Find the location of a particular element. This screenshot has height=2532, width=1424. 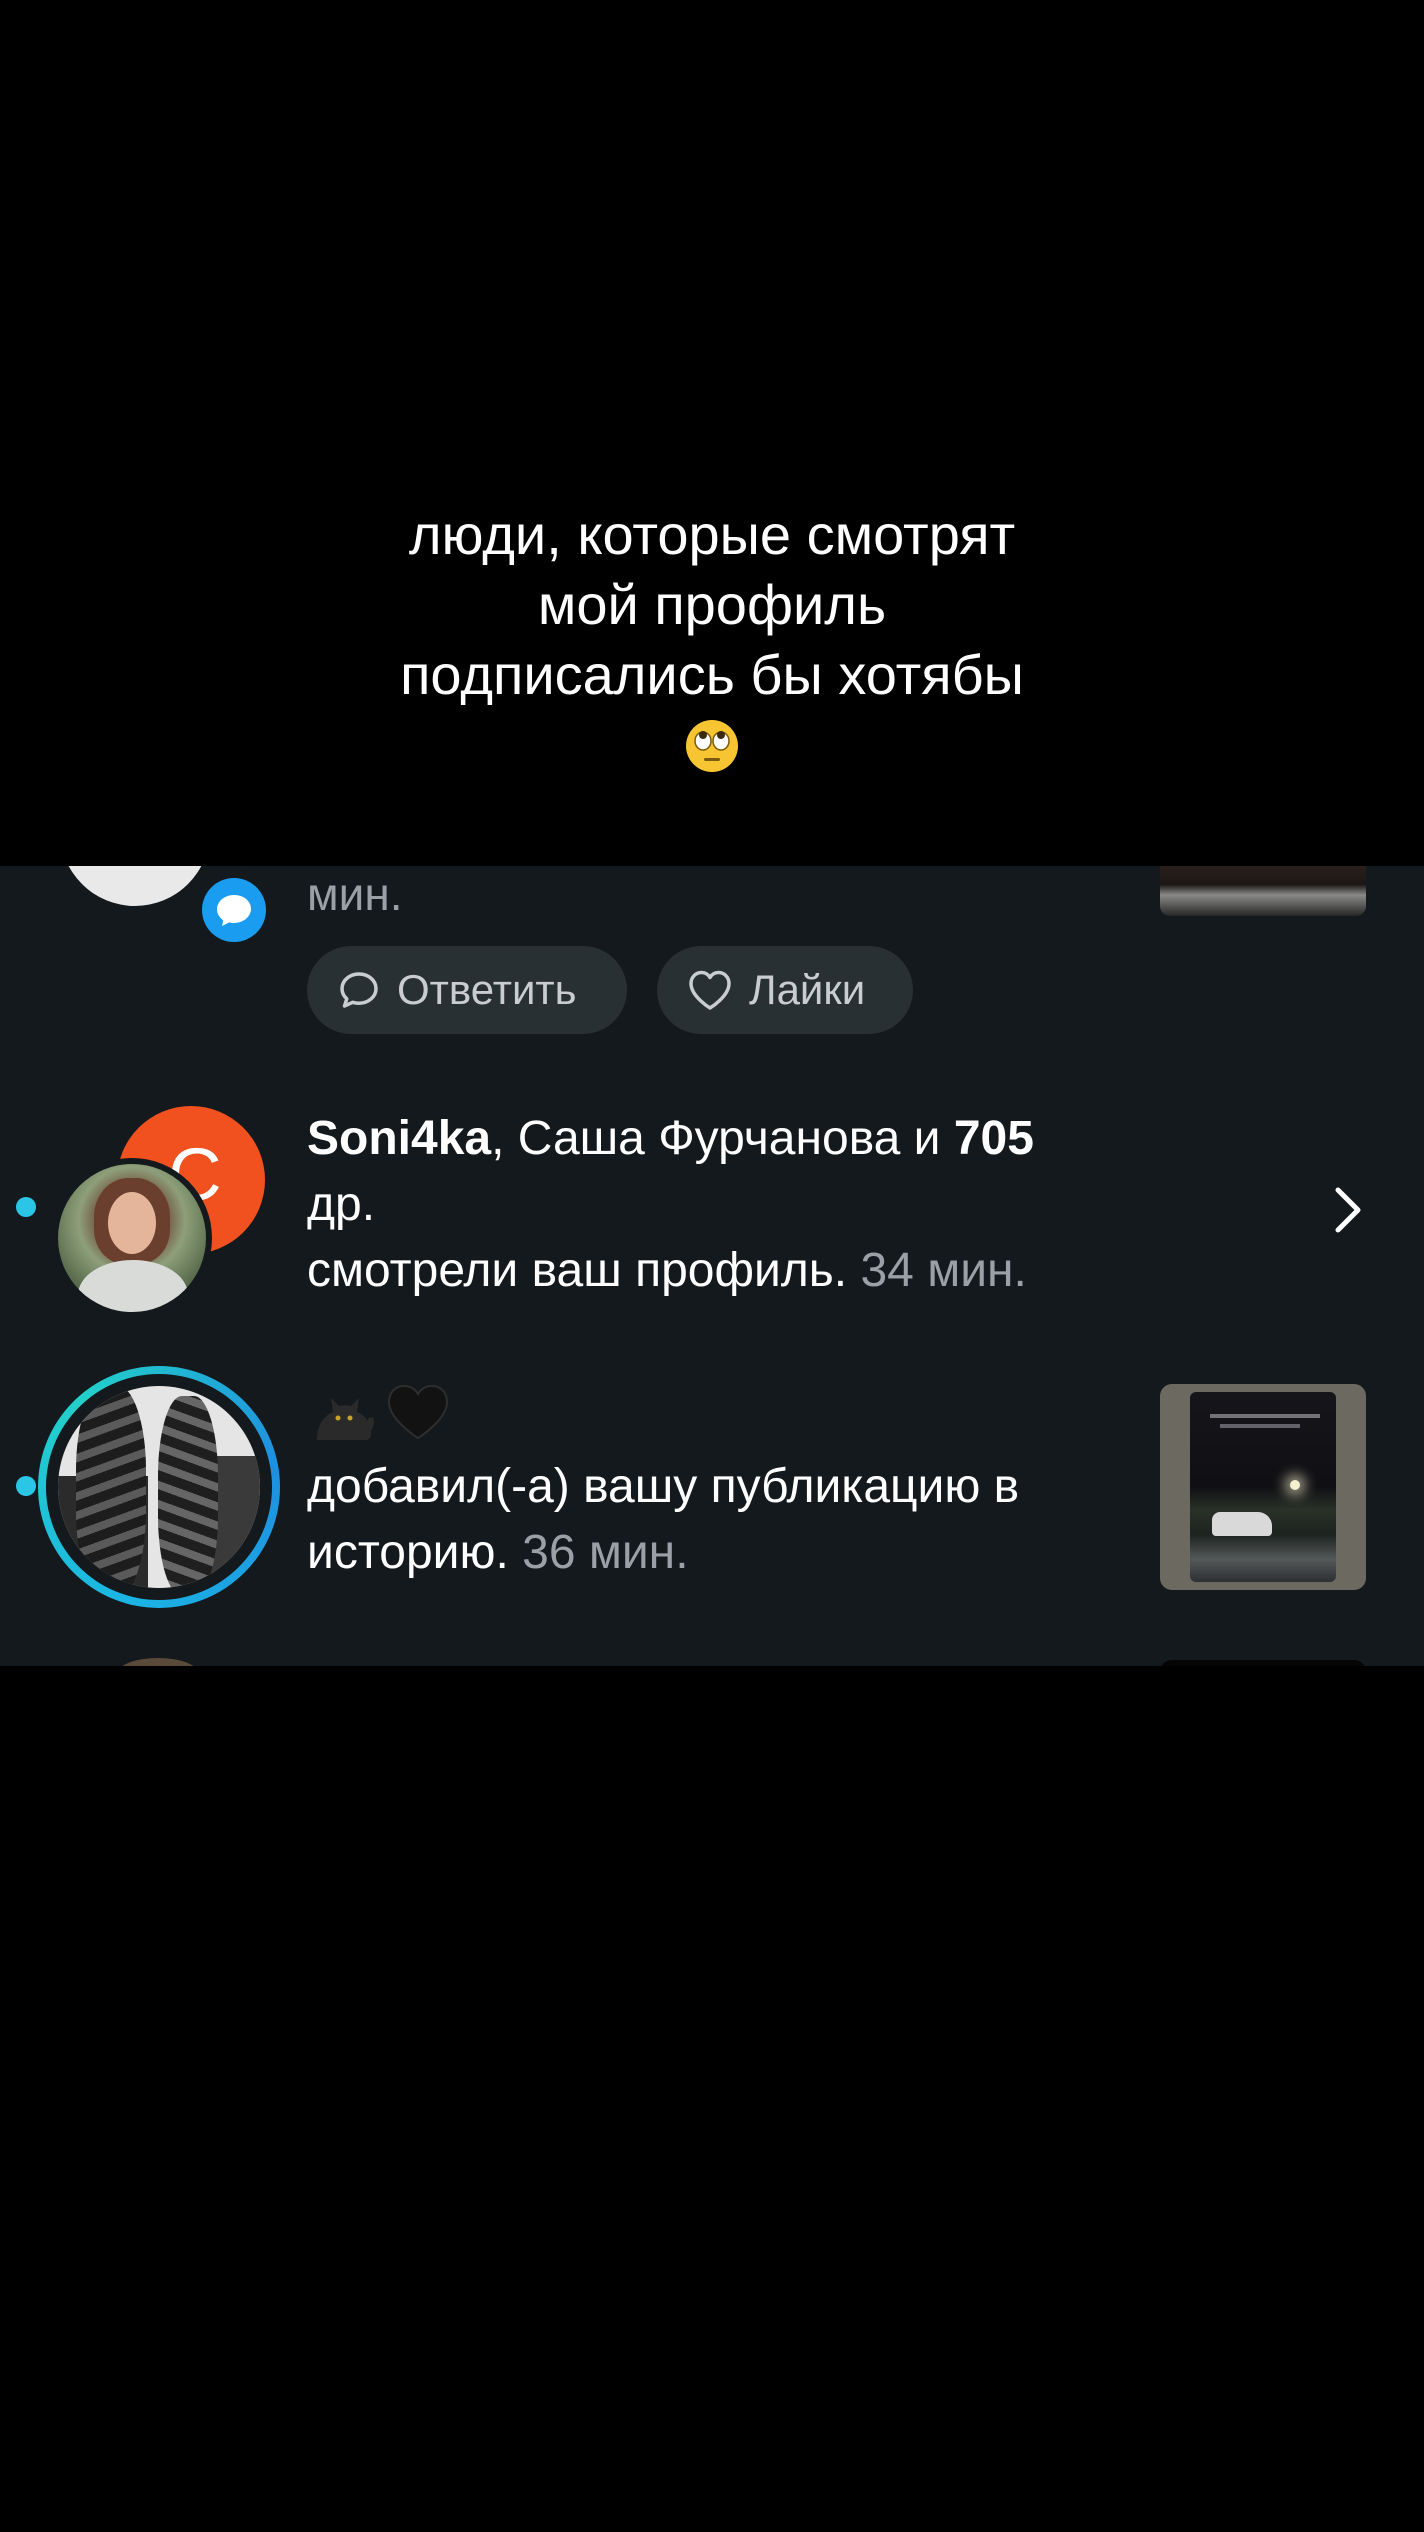

comment-badge is located at coordinates (234, 910).